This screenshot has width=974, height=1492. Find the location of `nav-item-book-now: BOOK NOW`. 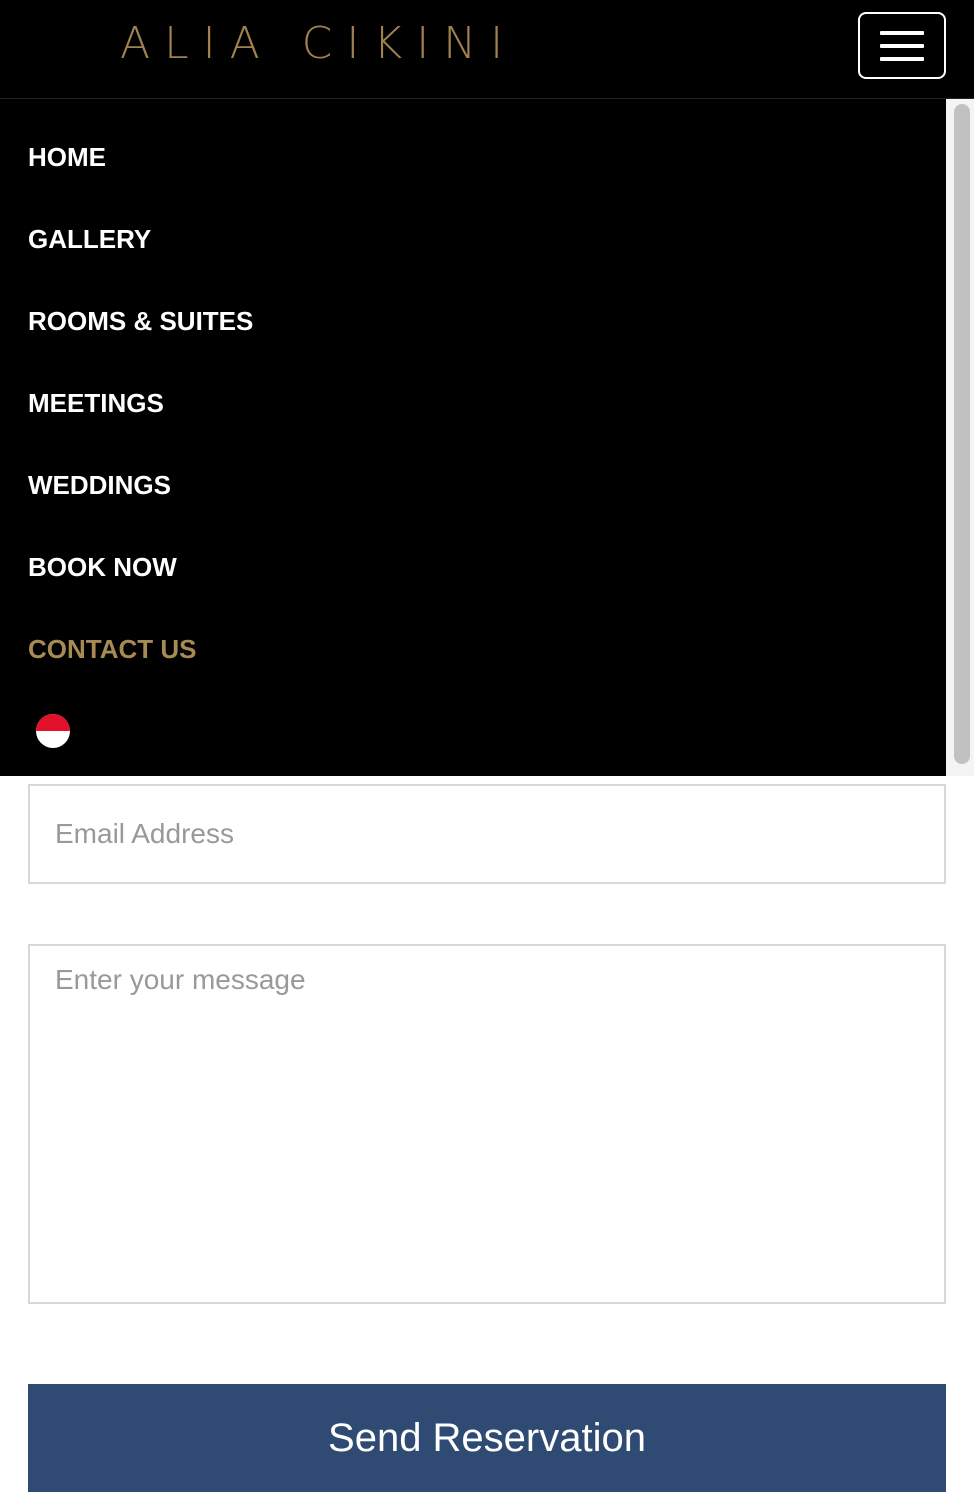

nav-item-book-now: BOOK NOW is located at coordinates (102, 567).